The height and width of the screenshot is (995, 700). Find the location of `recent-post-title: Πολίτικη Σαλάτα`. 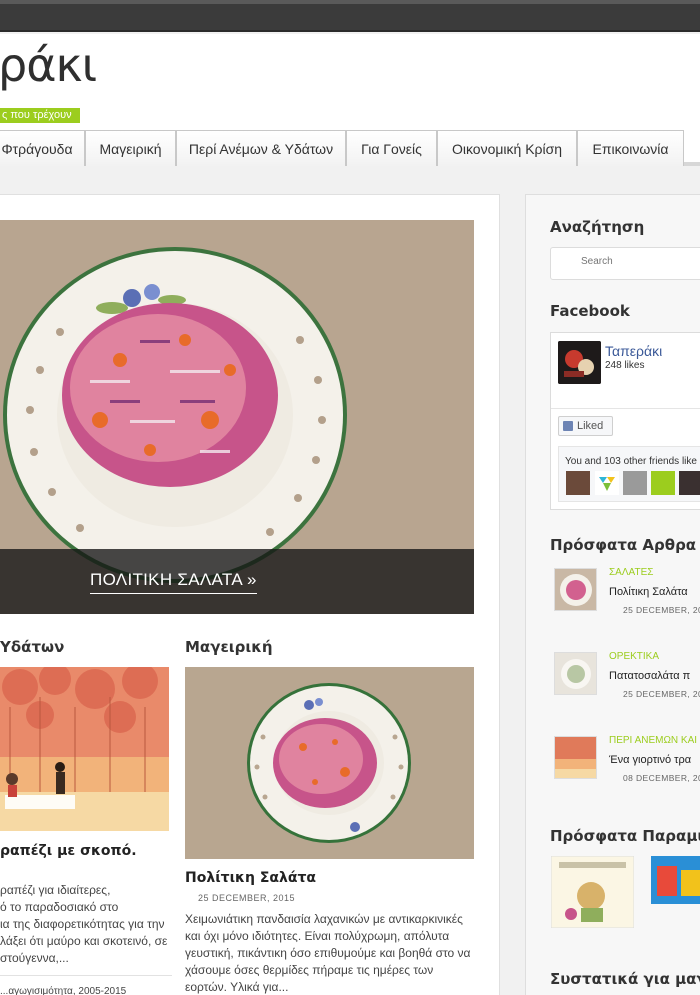

recent-post-title: Πολίτικη Σαλάτα is located at coordinates (648, 592).